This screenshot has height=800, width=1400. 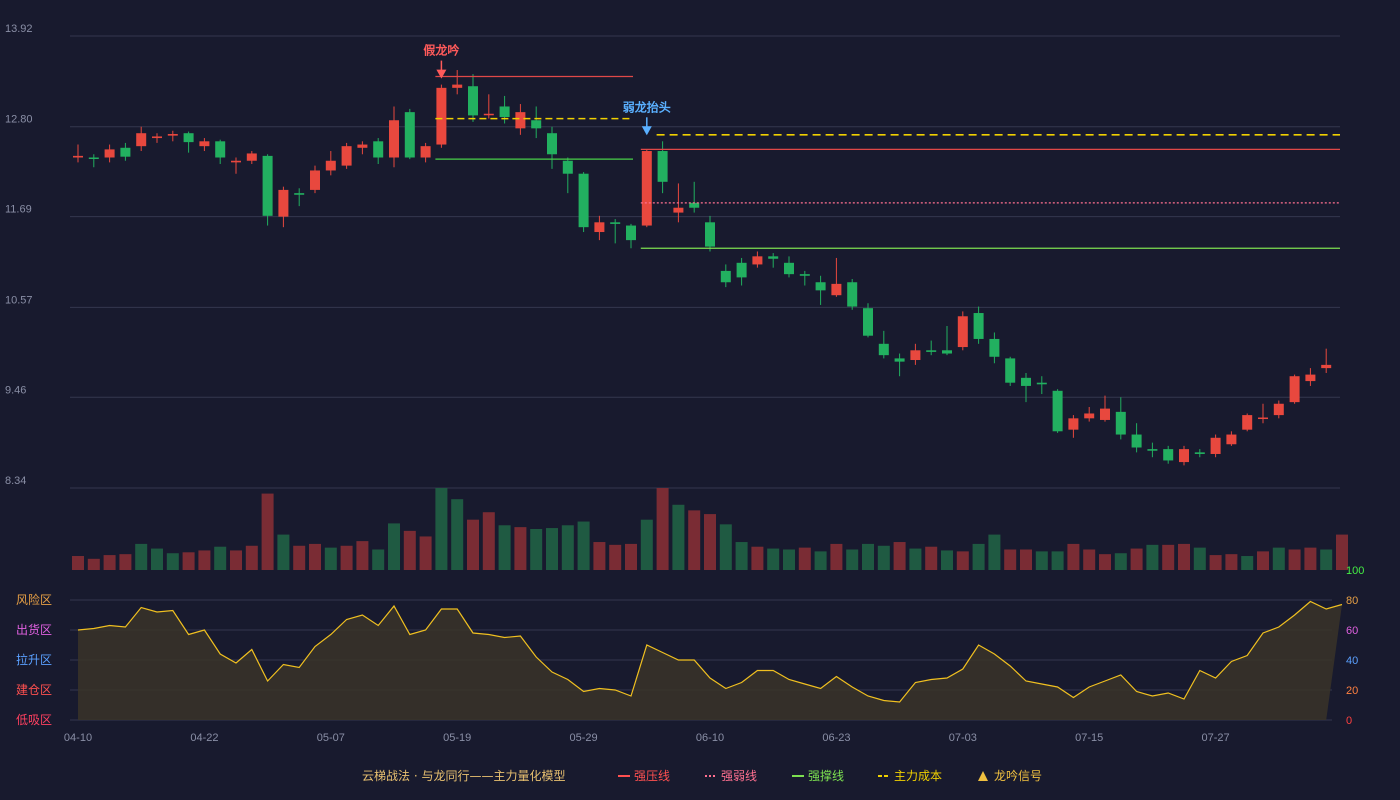 I want to click on legend-item-label: 强撑线, so click(x=826, y=775).